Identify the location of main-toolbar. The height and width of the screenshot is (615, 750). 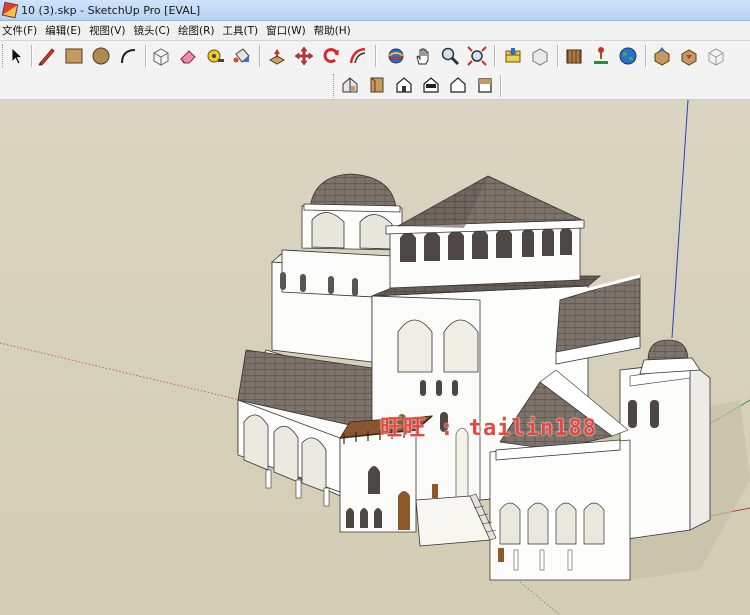
(375, 56).